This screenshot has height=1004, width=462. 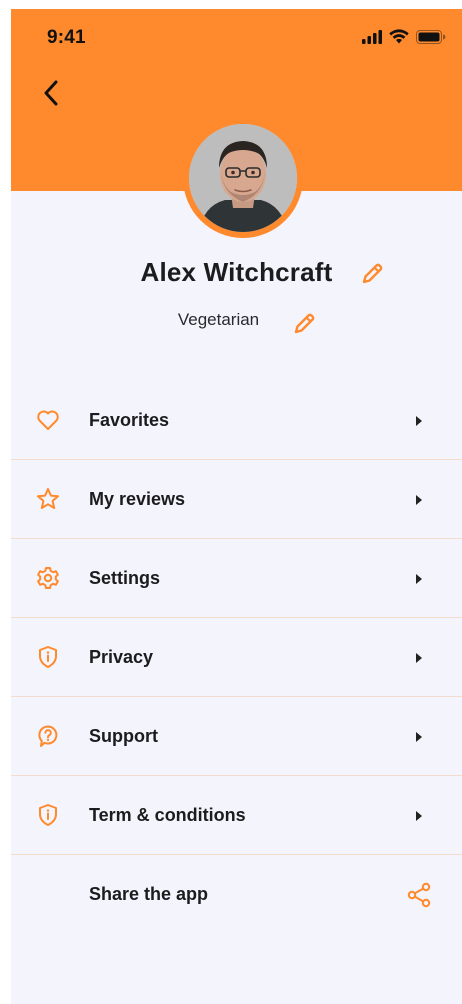 What do you see at coordinates (129, 419) in the screenshot?
I see `menu-item-label: Favorites` at bounding box center [129, 419].